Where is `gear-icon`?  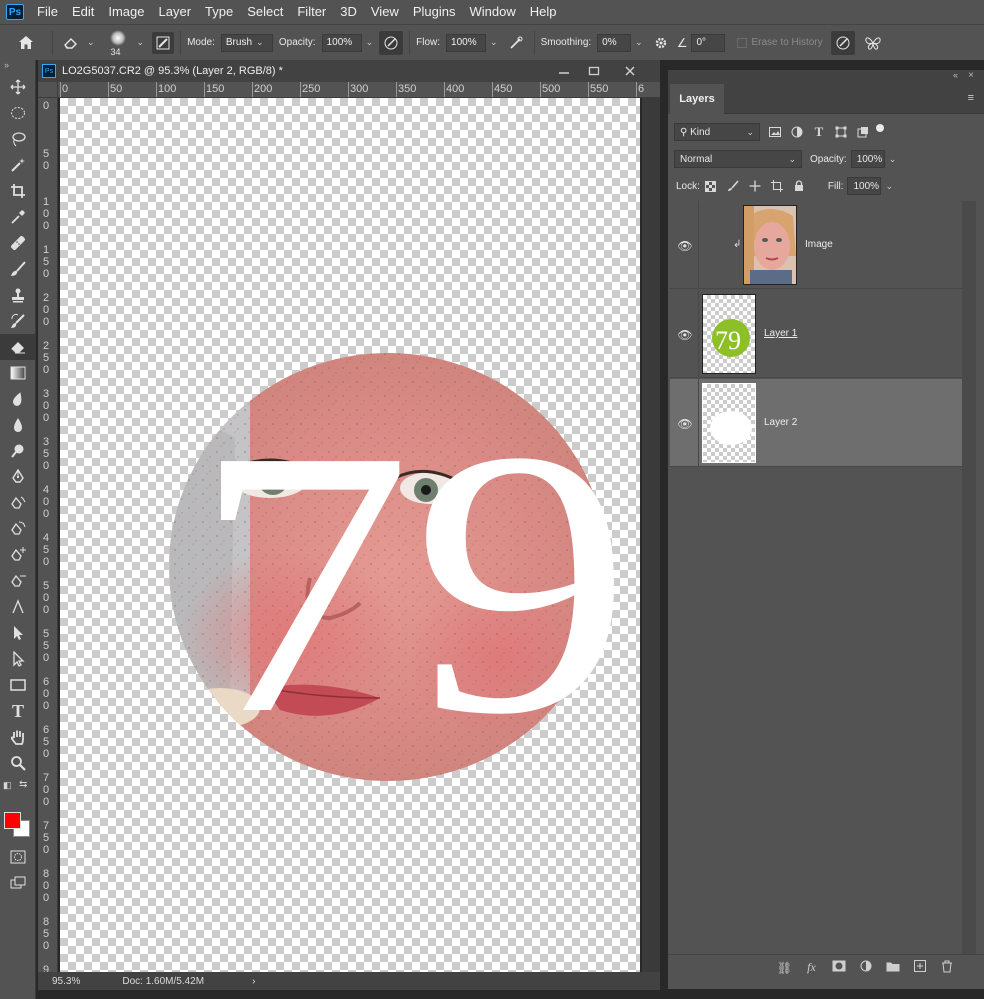
gear-icon is located at coordinates (661, 43).